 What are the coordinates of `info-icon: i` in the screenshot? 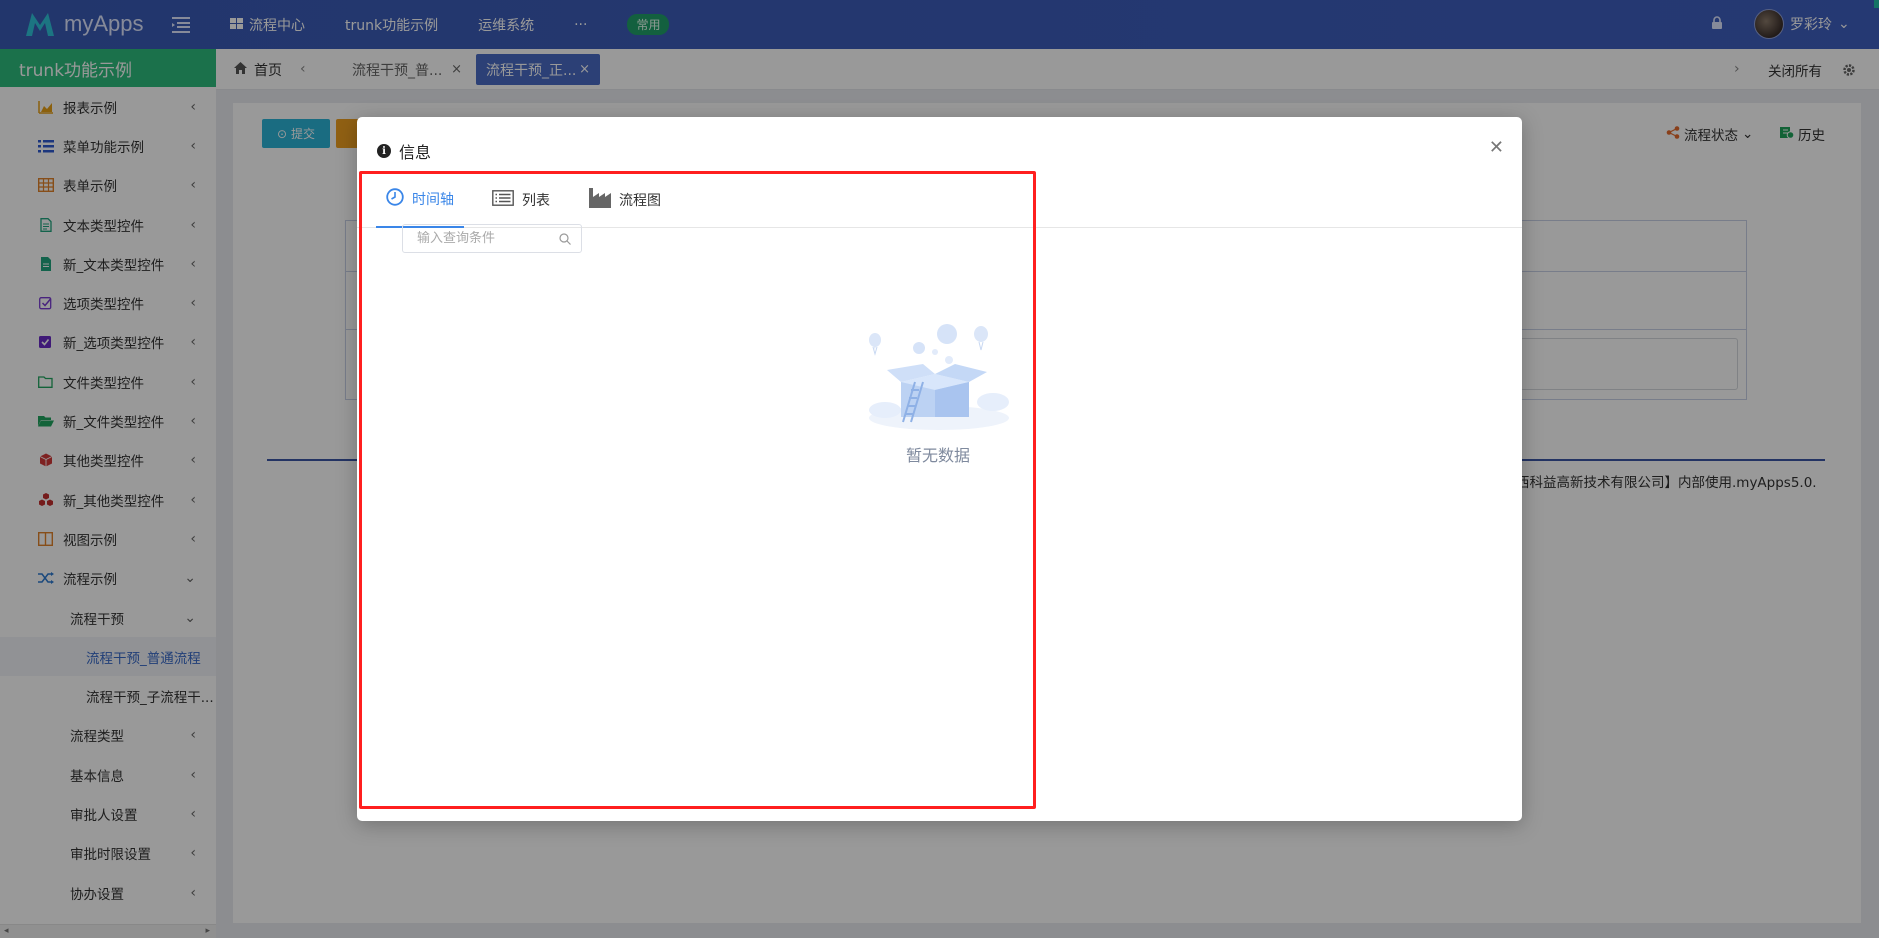 It's located at (384, 151).